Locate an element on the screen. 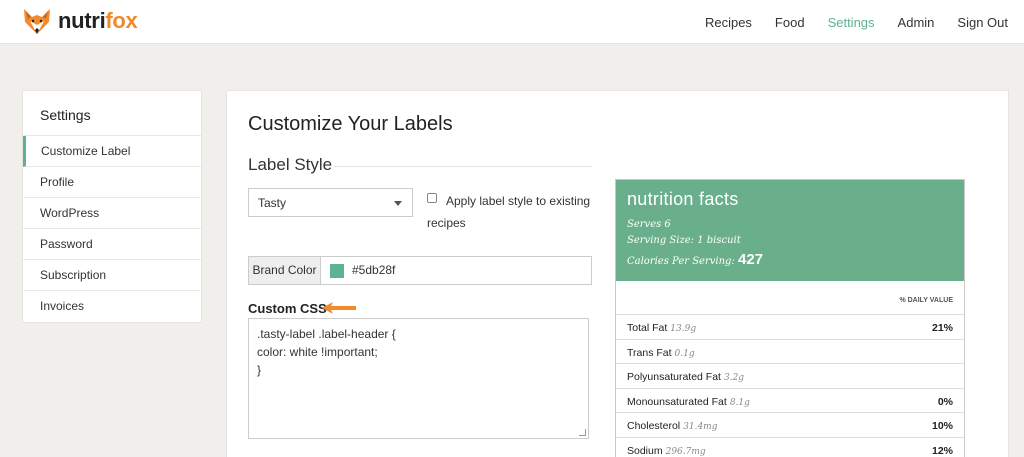 The height and width of the screenshot is (457, 1024). nutrient-amount: 31.4mg is located at coordinates (700, 427).